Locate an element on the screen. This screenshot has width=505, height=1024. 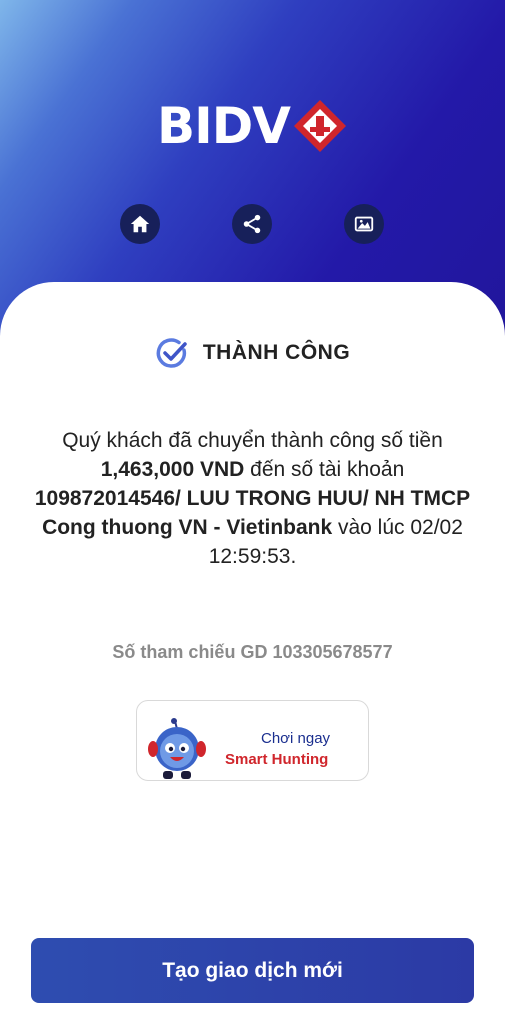
share-icon is located at coordinates (252, 224).